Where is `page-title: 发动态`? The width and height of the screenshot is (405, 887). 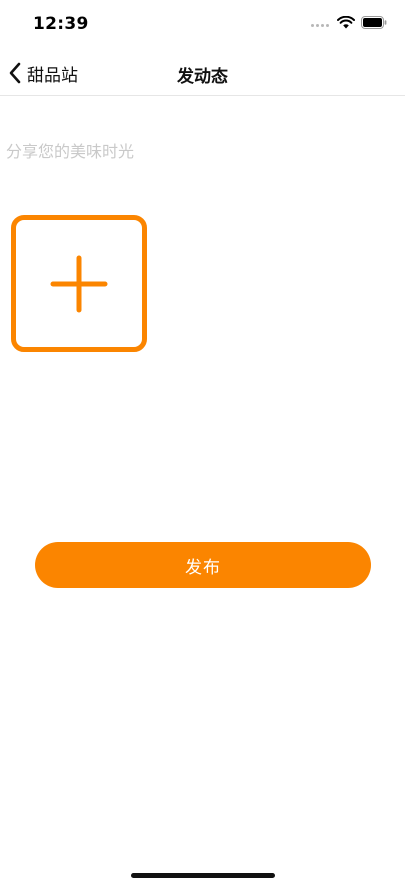 page-title: 发动态 is located at coordinates (202, 77).